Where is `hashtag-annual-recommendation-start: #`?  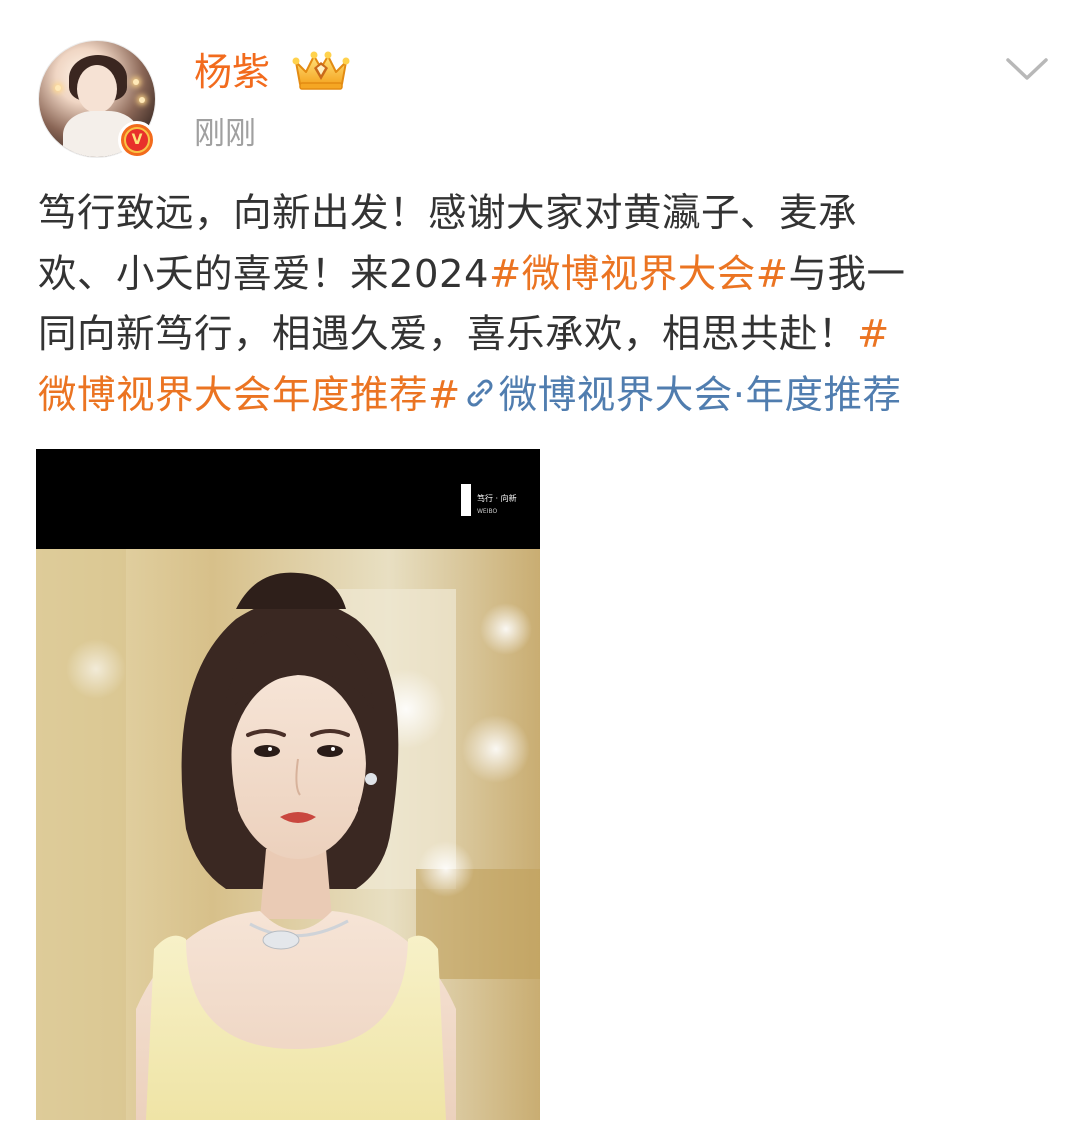 hashtag-annual-recommendation-start: # is located at coordinates (873, 334).